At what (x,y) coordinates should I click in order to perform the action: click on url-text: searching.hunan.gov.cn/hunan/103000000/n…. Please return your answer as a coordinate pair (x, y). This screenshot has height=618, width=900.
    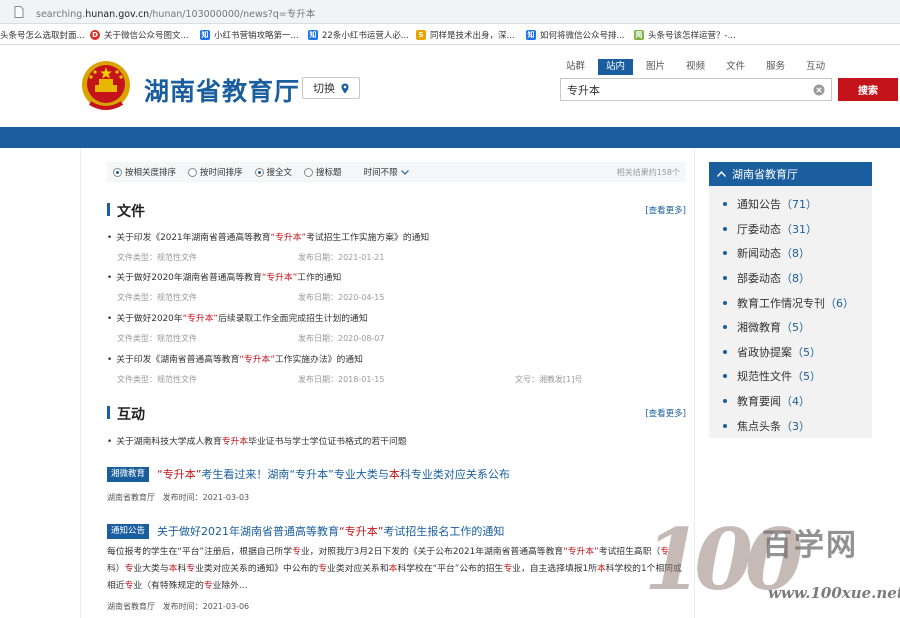
    Looking at the image, I should click on (175, 13).